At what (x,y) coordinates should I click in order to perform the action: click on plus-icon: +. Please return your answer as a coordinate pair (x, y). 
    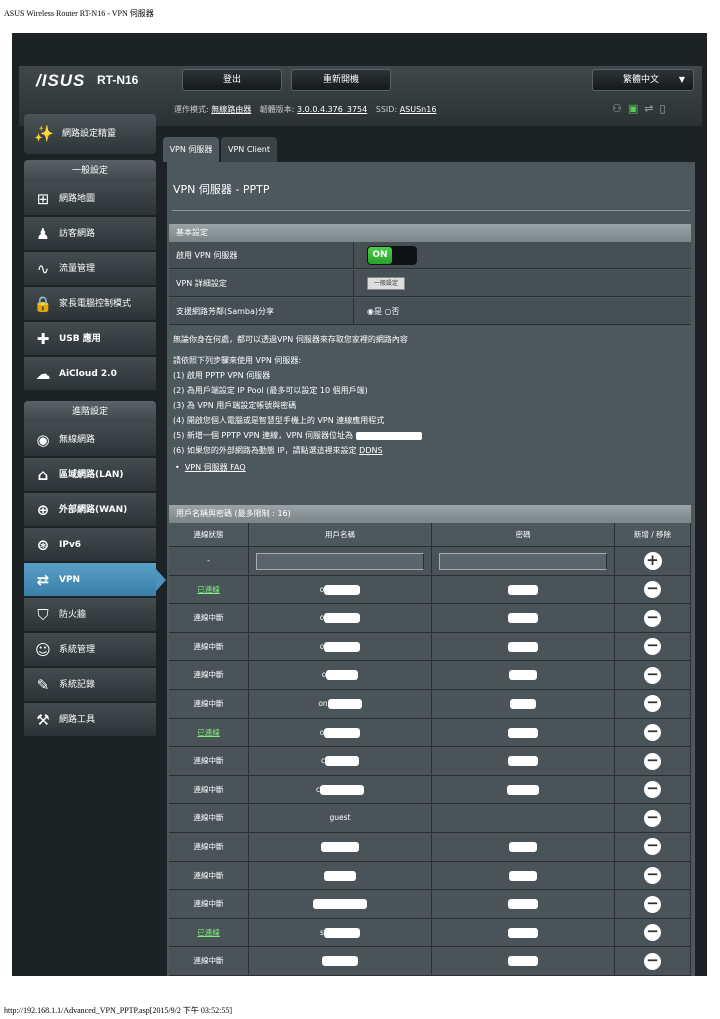
    Looking at the image, I should click on (652, 561).